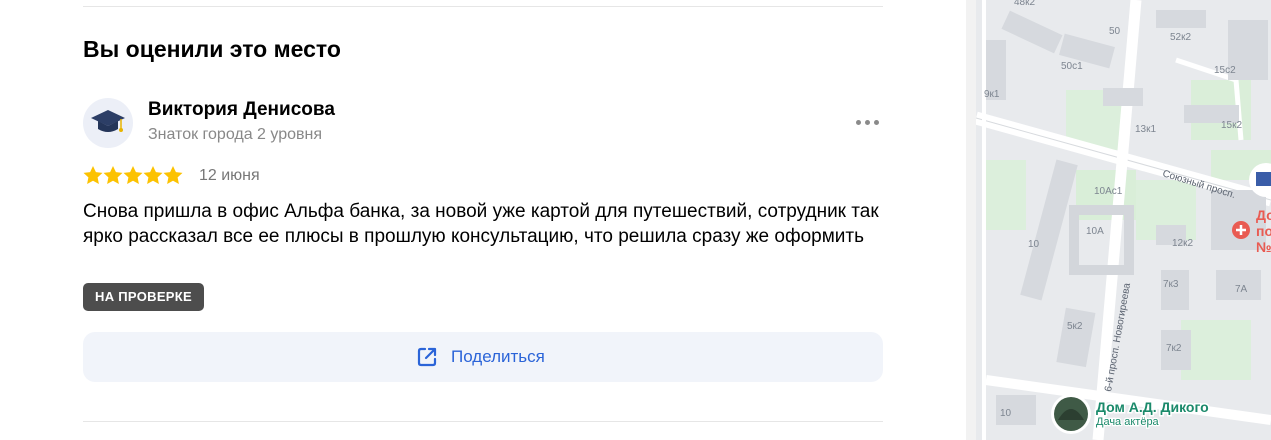  I want to click on map-building-label: 7А, so click(1241, 289).